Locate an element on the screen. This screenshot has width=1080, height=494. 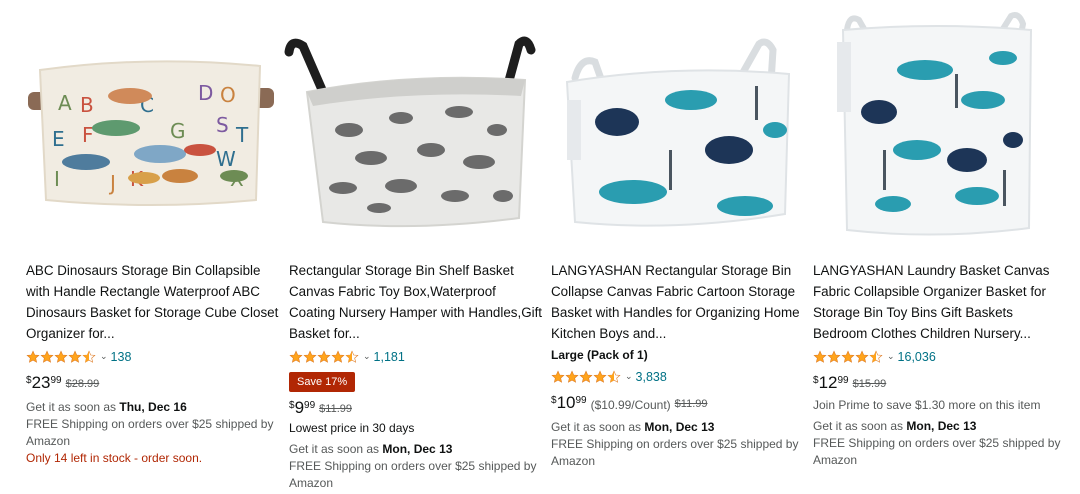
price: $ 9 99 is located at coordinates (302, 407).